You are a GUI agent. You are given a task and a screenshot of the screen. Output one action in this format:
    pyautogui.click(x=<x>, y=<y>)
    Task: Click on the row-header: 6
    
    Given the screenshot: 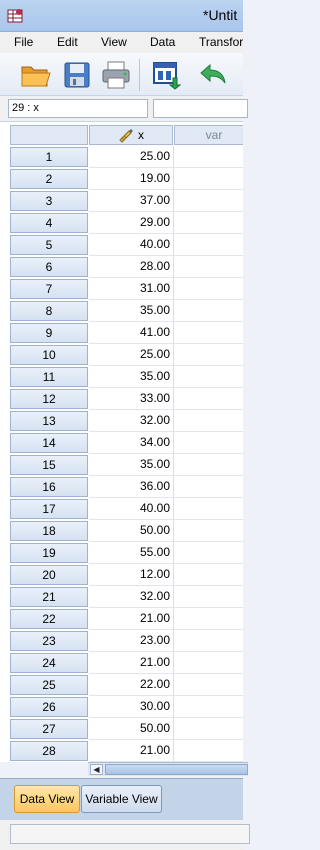 What is the action you would take?
    pyautogui.click(x=49, y=267)
    